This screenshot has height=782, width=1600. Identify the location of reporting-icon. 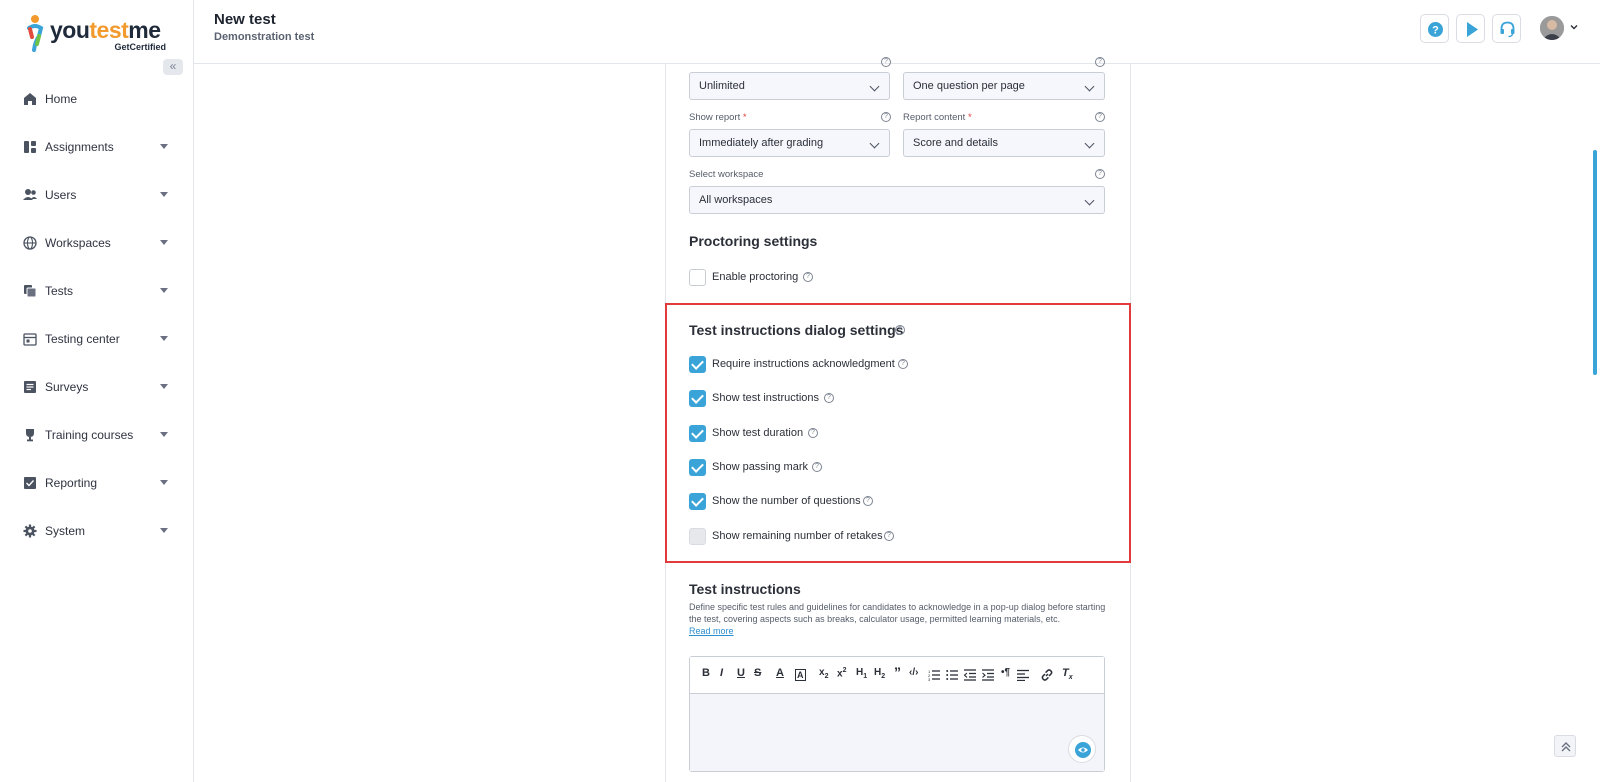
(30, 483).